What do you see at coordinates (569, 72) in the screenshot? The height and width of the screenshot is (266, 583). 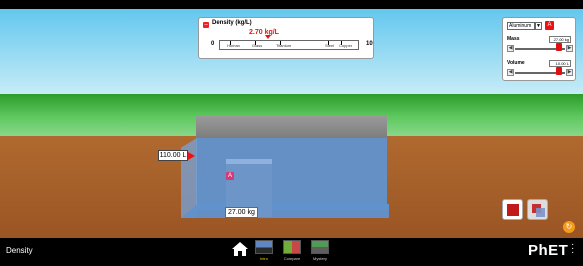 I see `volume-increment-button: ▶` at bounding box center [569, 72].